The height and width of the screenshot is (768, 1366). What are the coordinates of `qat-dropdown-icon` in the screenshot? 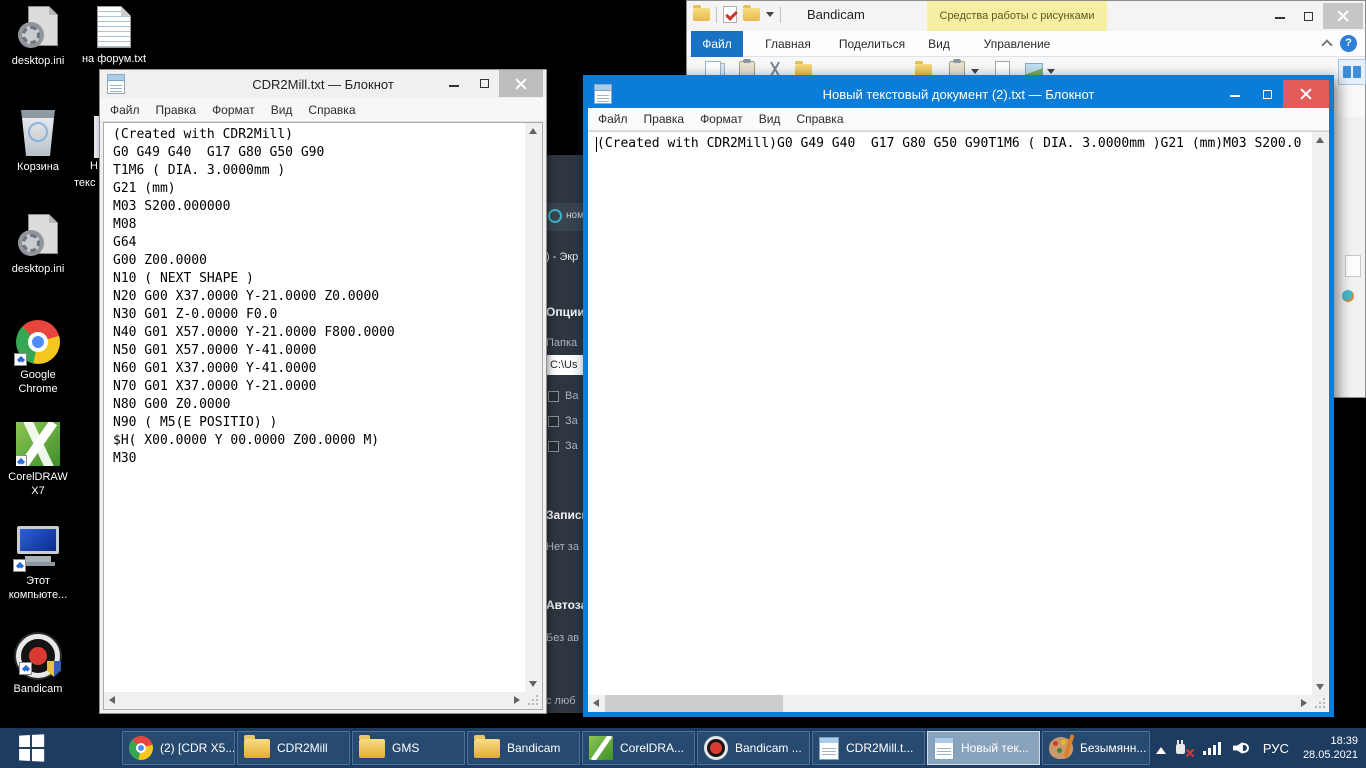 It's located at (770, 16).